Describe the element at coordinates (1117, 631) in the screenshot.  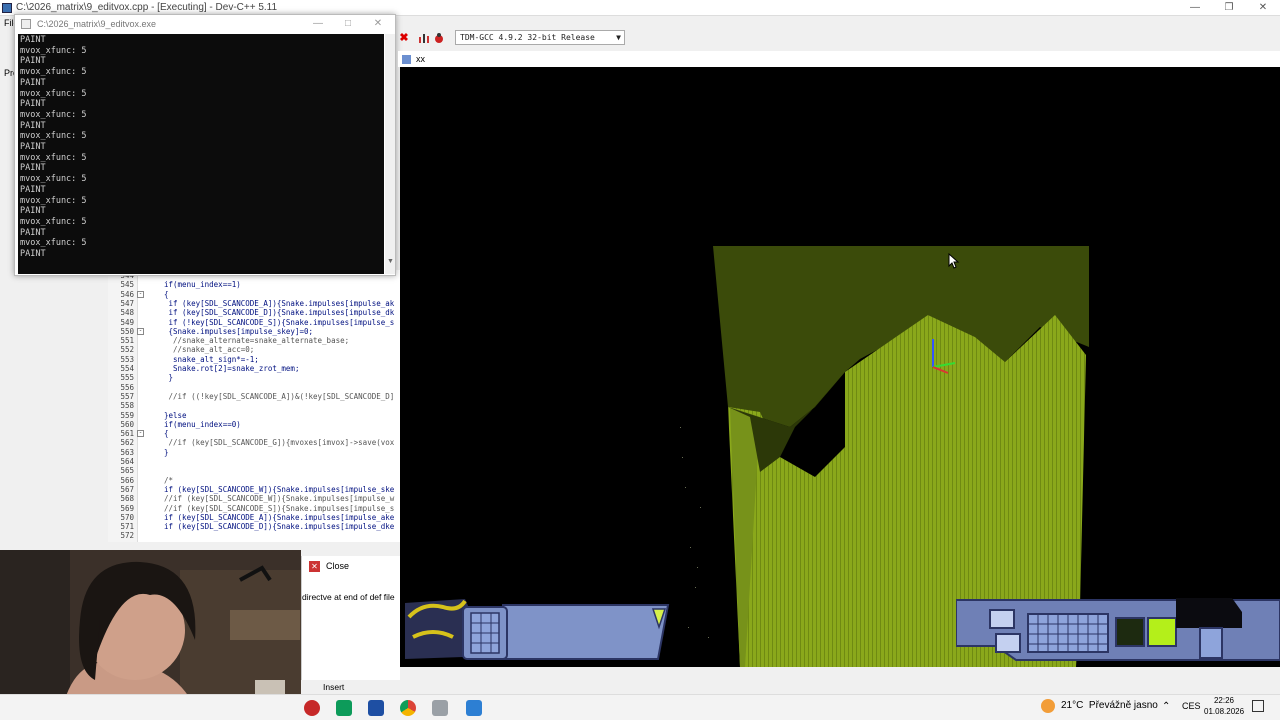
I see `hud-right-panel` at that location.